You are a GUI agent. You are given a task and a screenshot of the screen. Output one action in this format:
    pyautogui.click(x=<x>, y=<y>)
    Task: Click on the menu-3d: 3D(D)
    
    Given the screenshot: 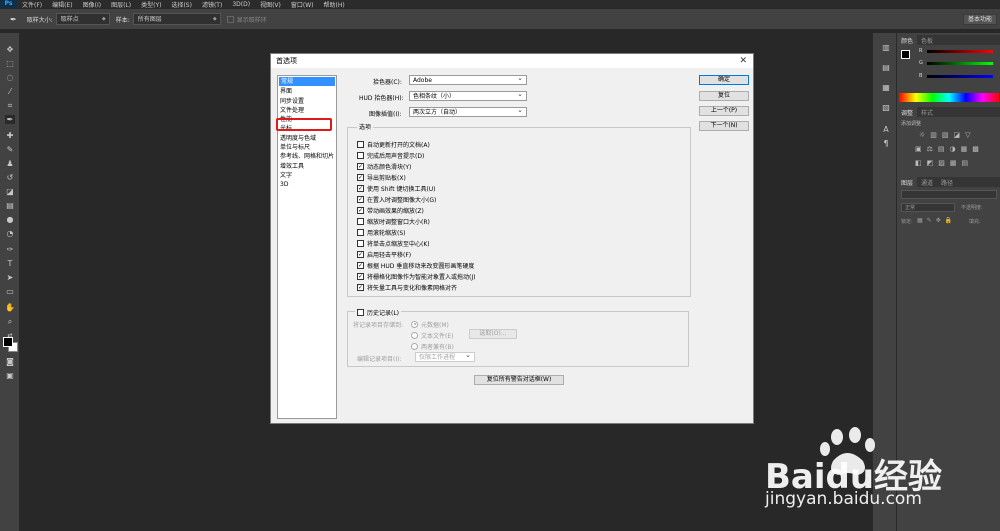 What is the action you would take?
    pyautogui.click(x=241, y=4)
    